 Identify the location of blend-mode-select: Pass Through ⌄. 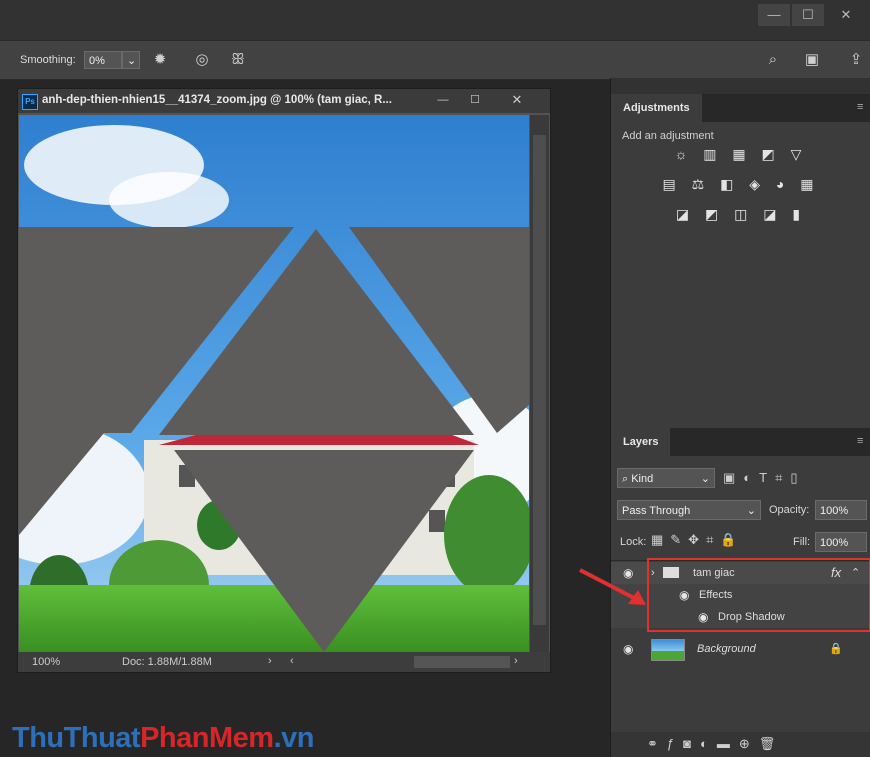
(689, 510).